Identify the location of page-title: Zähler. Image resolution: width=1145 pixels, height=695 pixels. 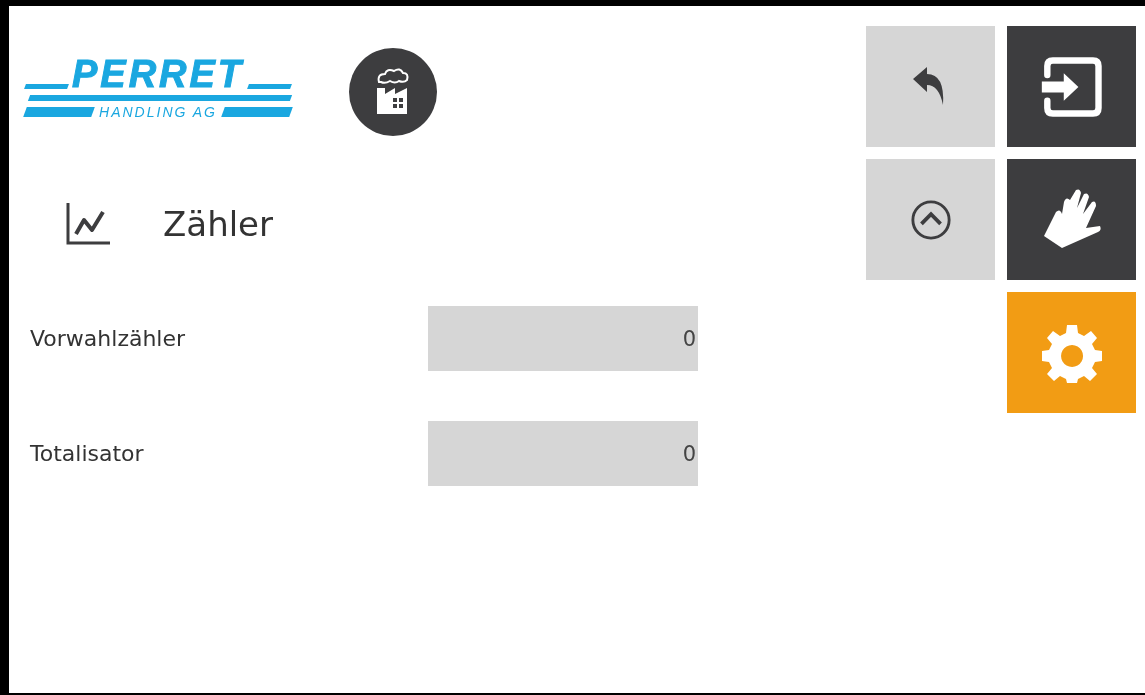
(218, 224).